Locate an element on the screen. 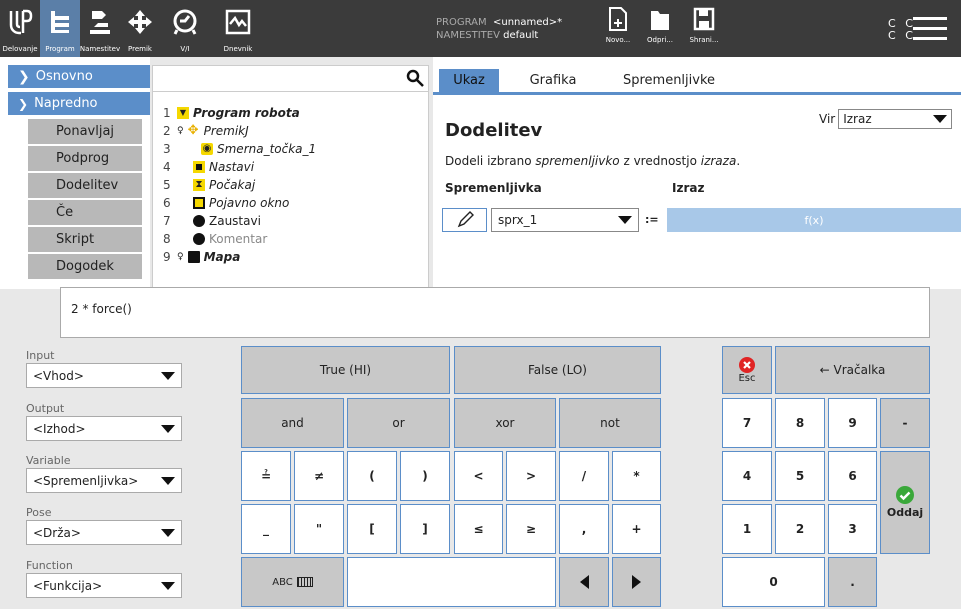  tab-vi: V/I is located at coordinates (185, 28).